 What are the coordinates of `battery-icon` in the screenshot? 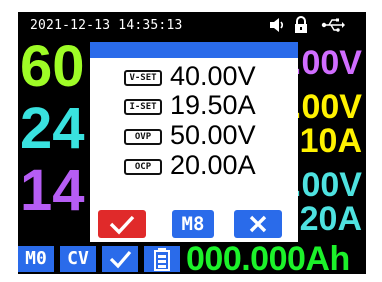 It's located at (162, 259).